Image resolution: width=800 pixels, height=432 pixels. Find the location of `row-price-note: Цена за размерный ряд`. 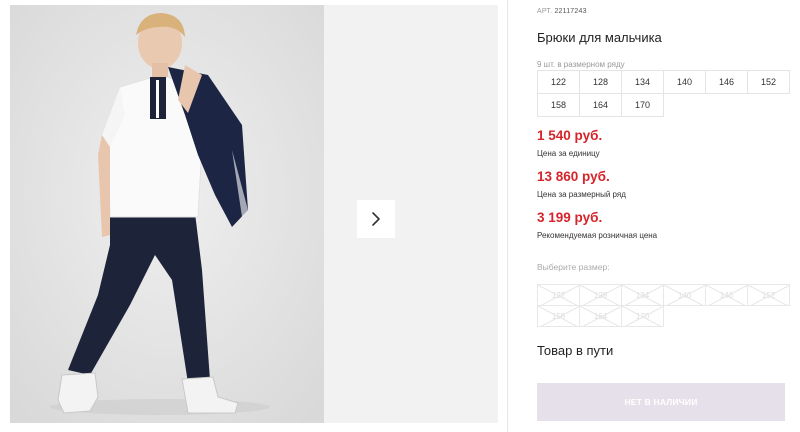

row-price-note: Цена за размерный ряд is located at coordinates (581, 194).